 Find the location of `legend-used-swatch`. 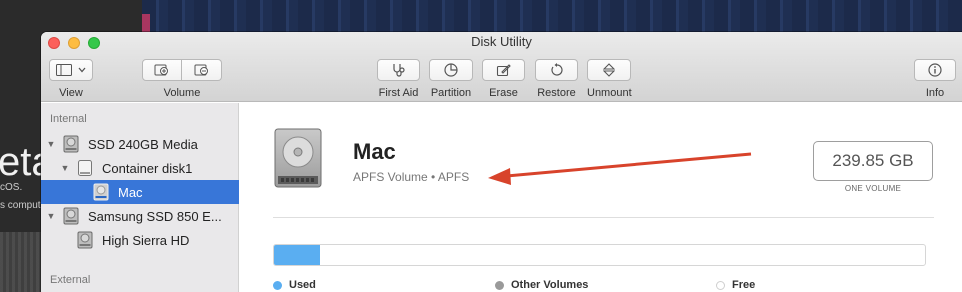

legend-used-swatch is located at coordinates (277, 285).